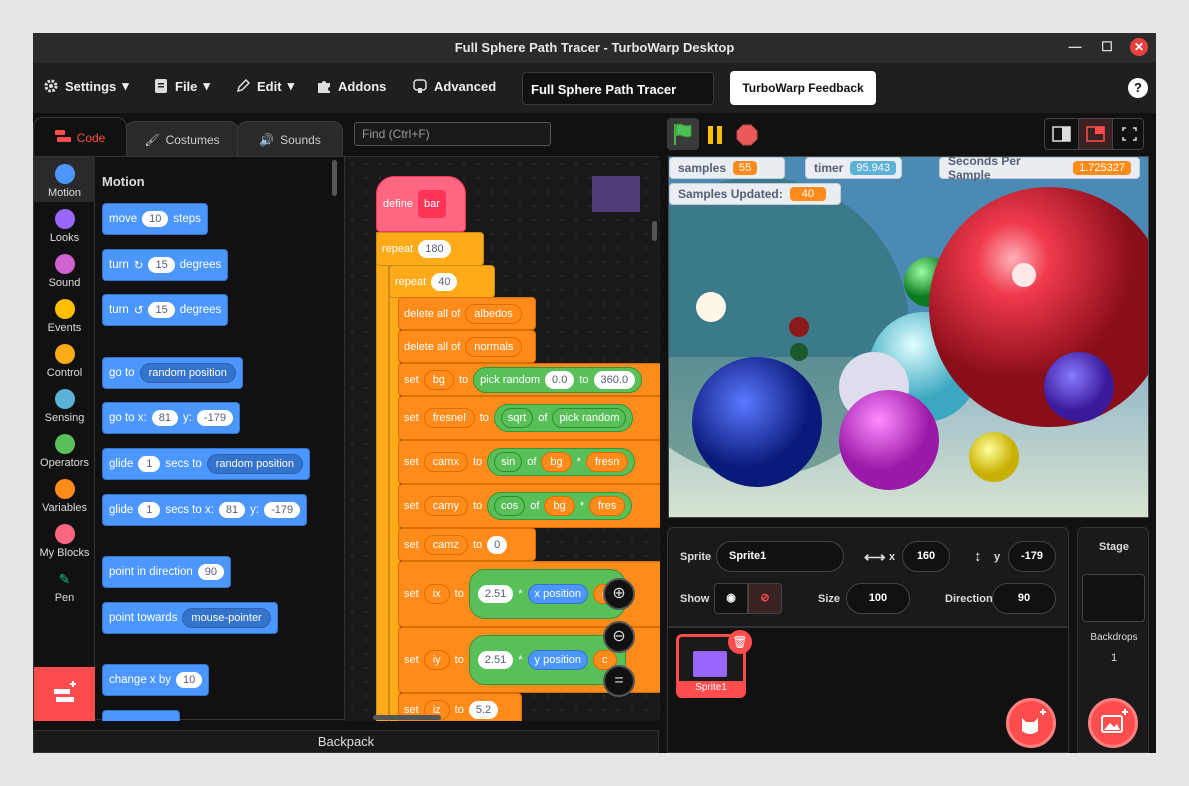  I want to click on tab-code: Code, so click(80, 137).